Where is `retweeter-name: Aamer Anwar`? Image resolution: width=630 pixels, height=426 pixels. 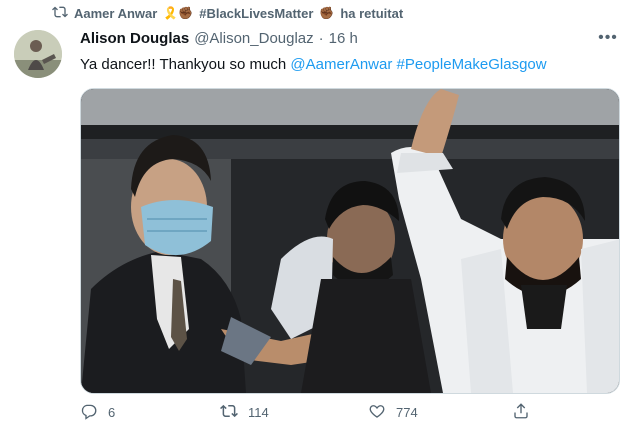 retweeter-name: Aamer Anwar is located at coordinates (115, 13).